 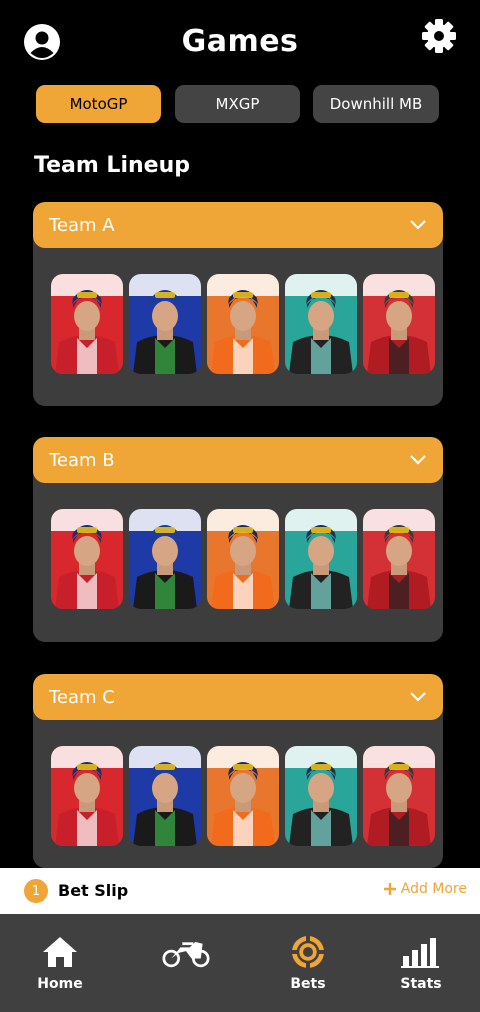 What do you see at coordinates (186, 954) in the screenshot?
I see `motorcycle-icon` at bounding box center [186, 954].